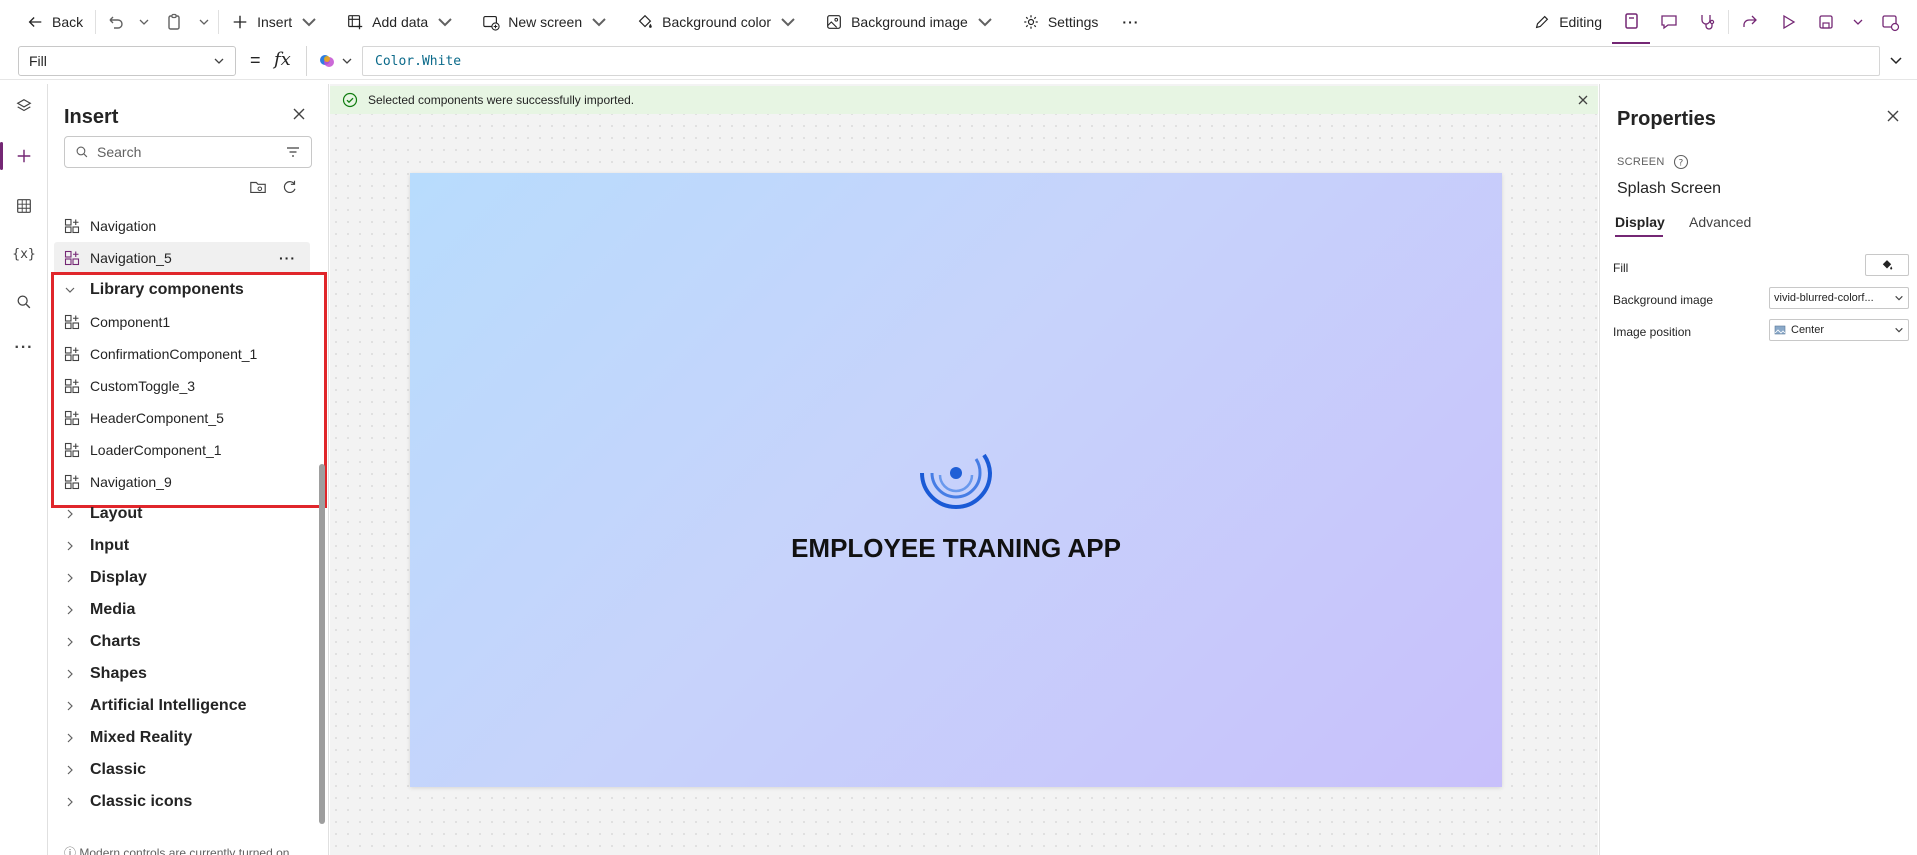 Image resolution: width=1917 pixels, height=855 pixels. What do you see at coordinates (913, 22) in the screenshot?
I see `background-image-button: Background image` at bounding box center [913, 22].